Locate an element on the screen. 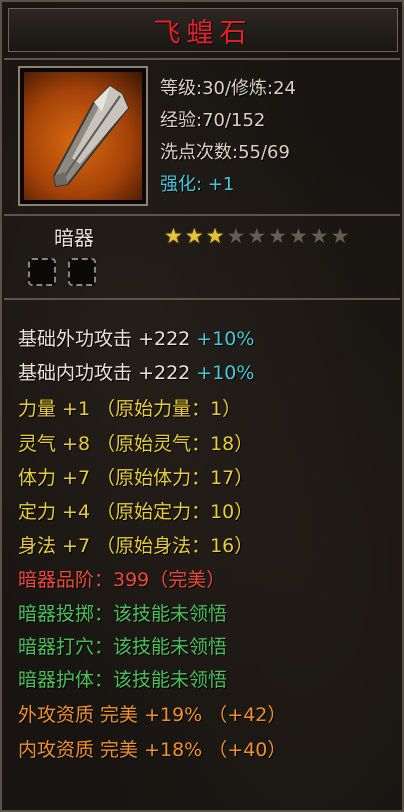 Image resolution: width=404 pixels, height=812 pixels. reset-count-line: 洗点次数:55/69 is located at coordinates (225, 152).